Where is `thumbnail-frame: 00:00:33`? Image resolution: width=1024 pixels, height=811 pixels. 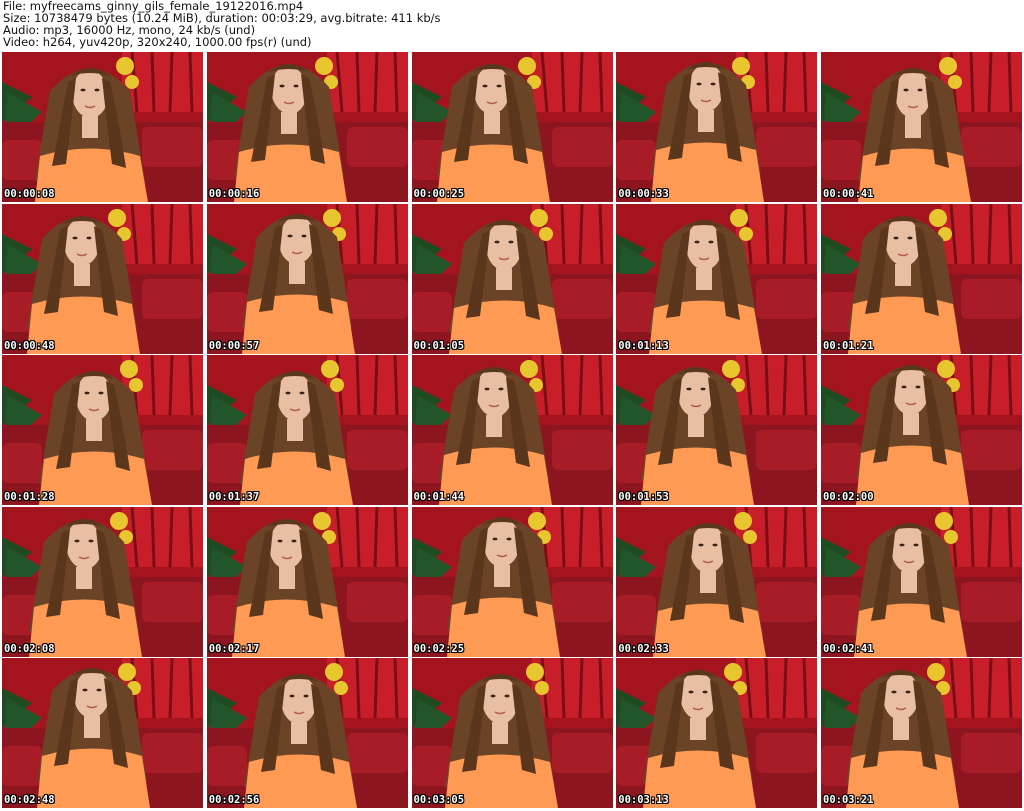
thumbnail-frame: 00:00:33 is located at coordinates (717, 127).